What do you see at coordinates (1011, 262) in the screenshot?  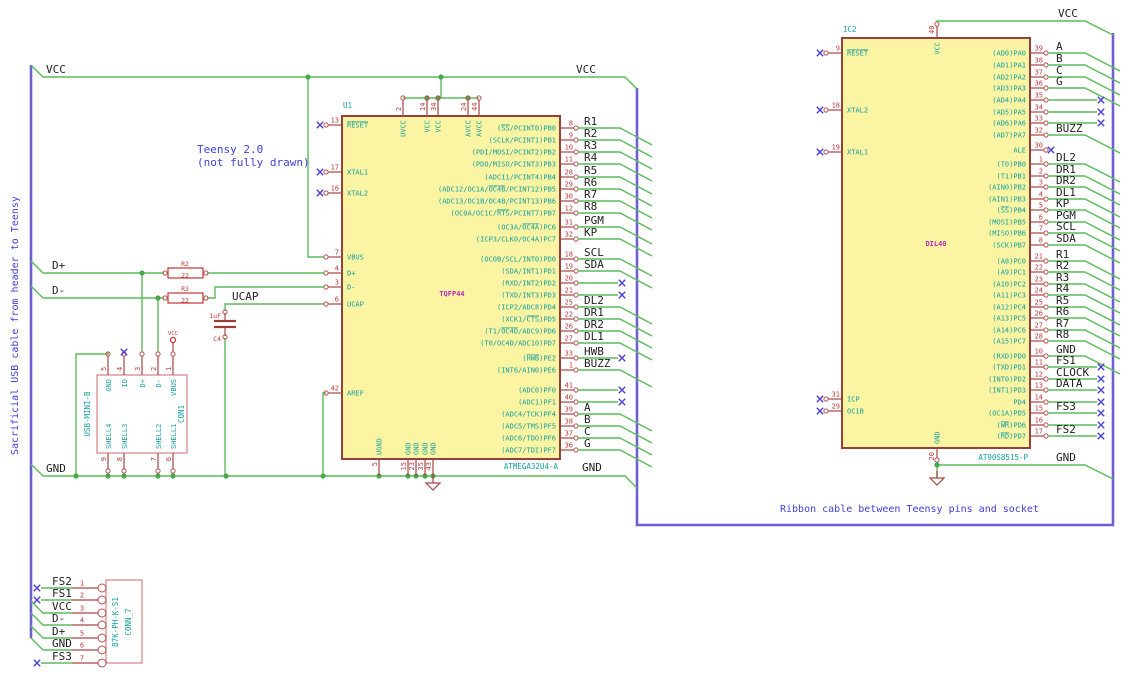 I see `pin-name: (A8)PC0` at bounding box center [1011, 262].